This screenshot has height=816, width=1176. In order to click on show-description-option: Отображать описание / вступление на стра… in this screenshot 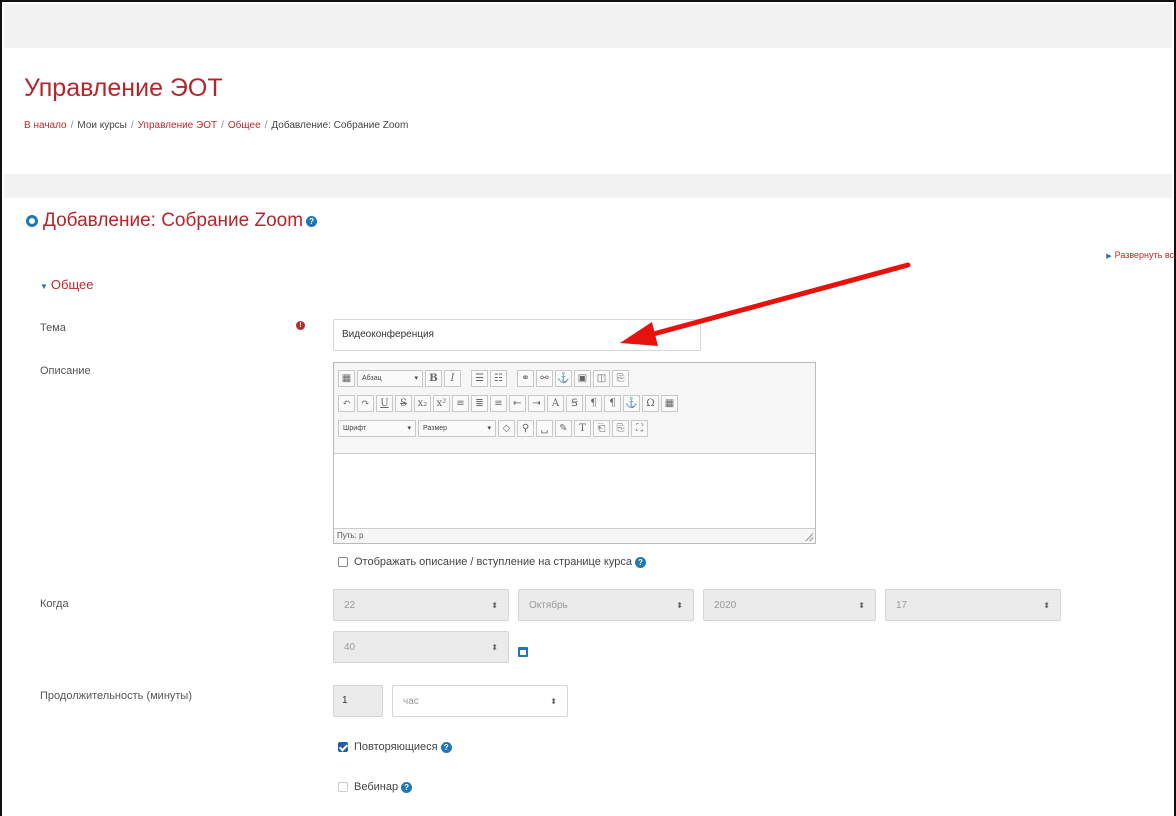, I will do `click(492, 562)`.